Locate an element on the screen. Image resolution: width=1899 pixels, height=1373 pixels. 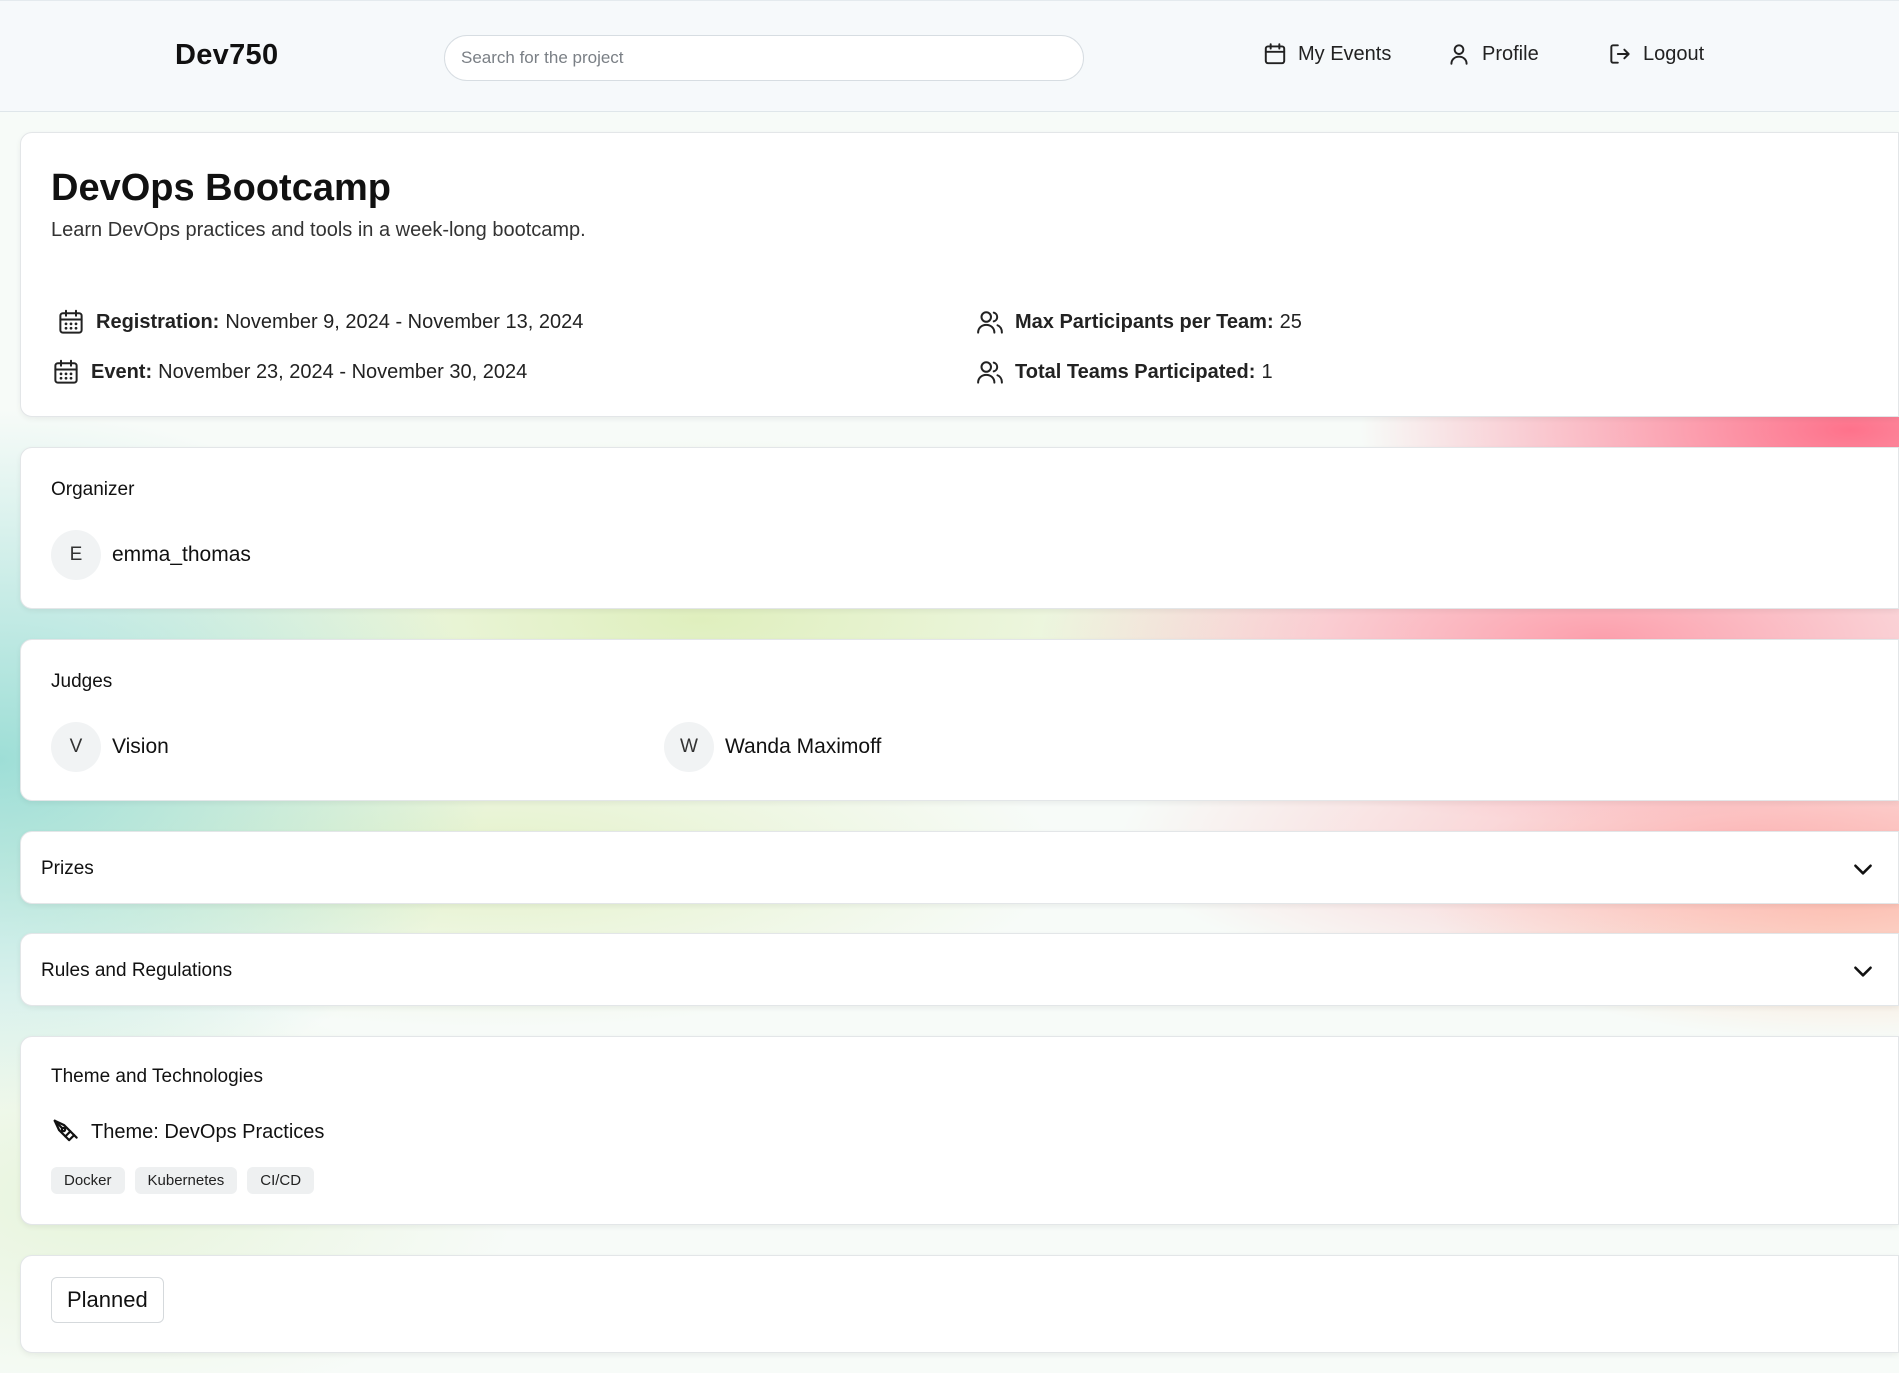
theme-heading: Theme and Technologies is located at coordinates (157, 1076).